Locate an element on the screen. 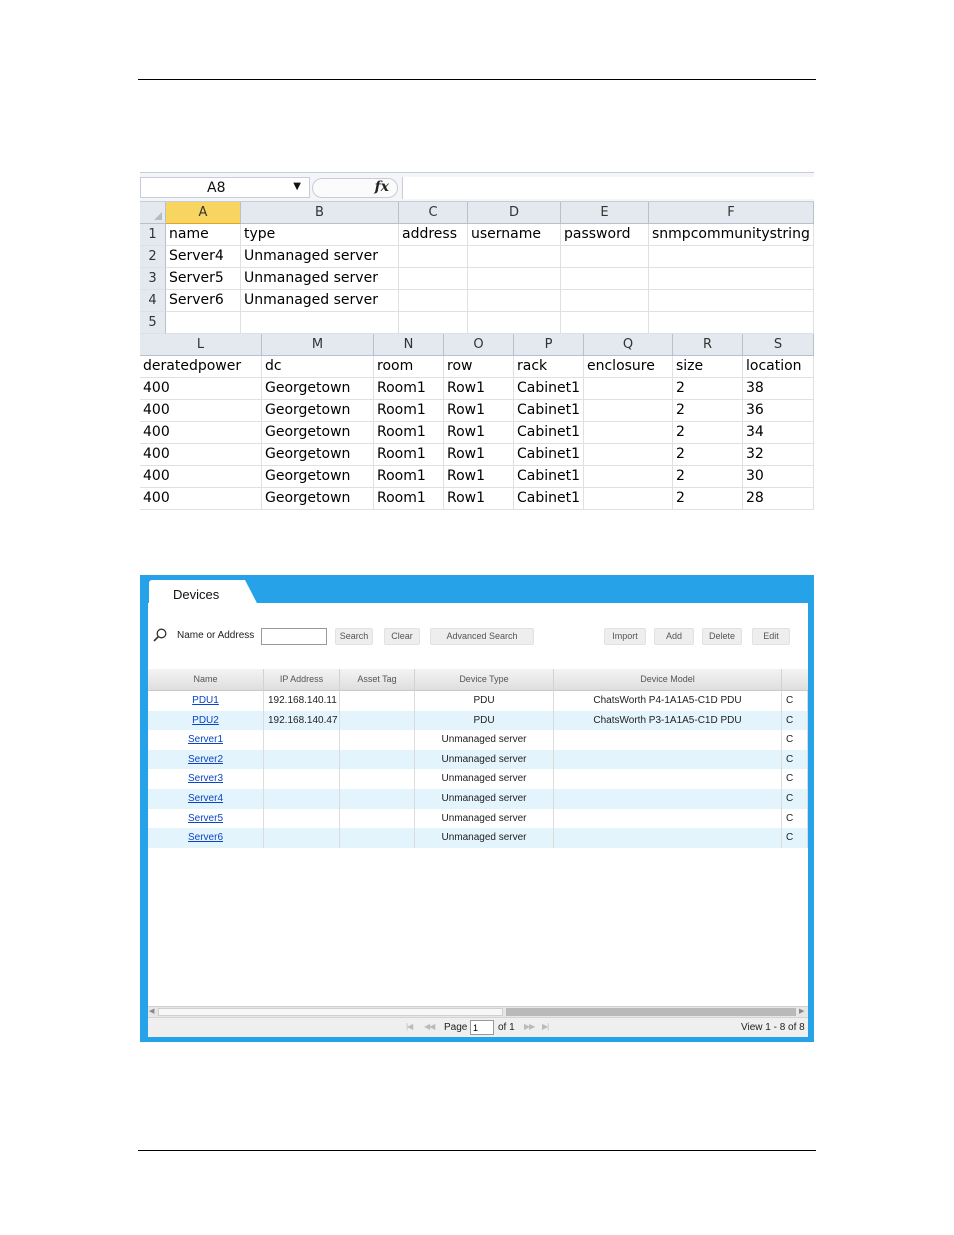  last-page-icon: ▶| is located at coordinates (545, 1026).